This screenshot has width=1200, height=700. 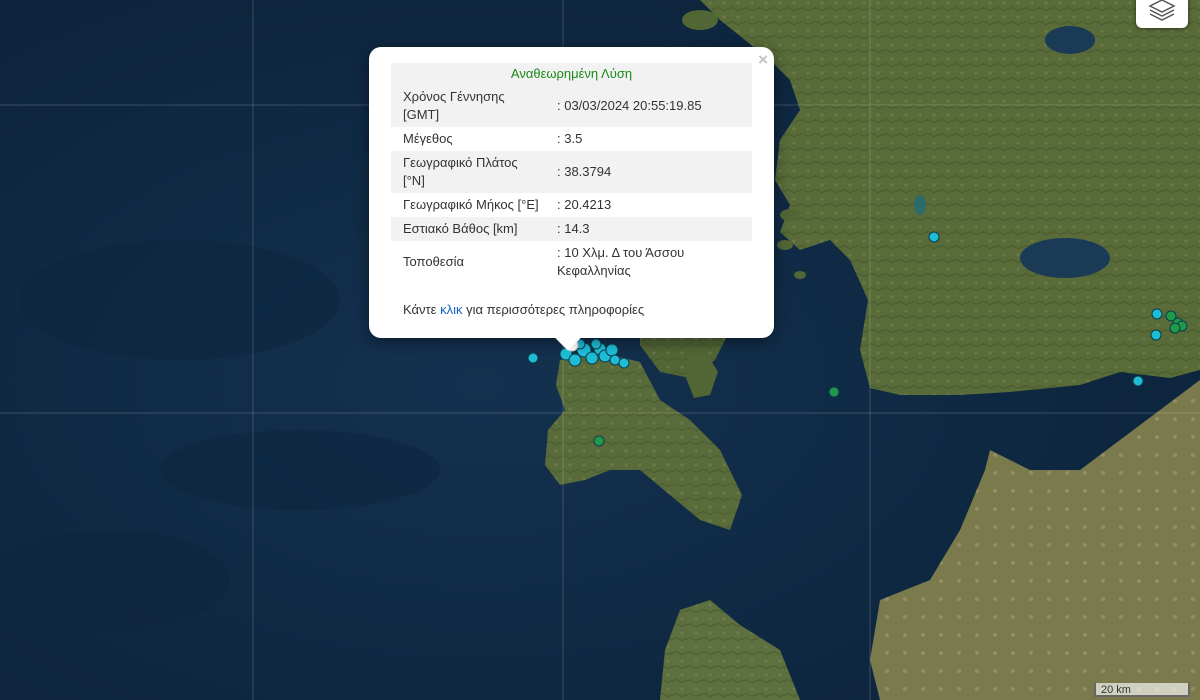 What do you see at coordinates (420, 309) in the screenshot?
I see `more-prefix: Κάντε` at bounding box center [420, 309].